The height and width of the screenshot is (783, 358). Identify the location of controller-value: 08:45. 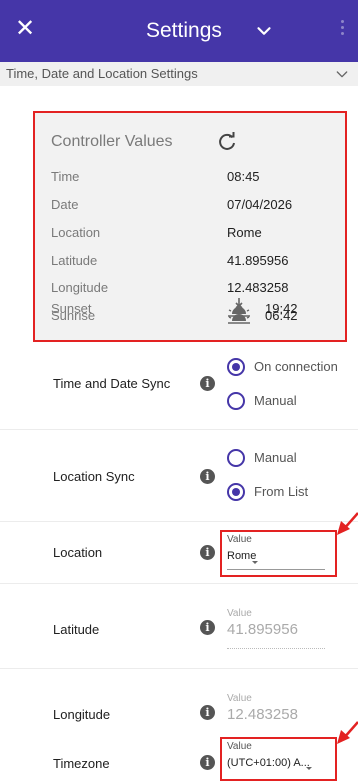
(243, 176).